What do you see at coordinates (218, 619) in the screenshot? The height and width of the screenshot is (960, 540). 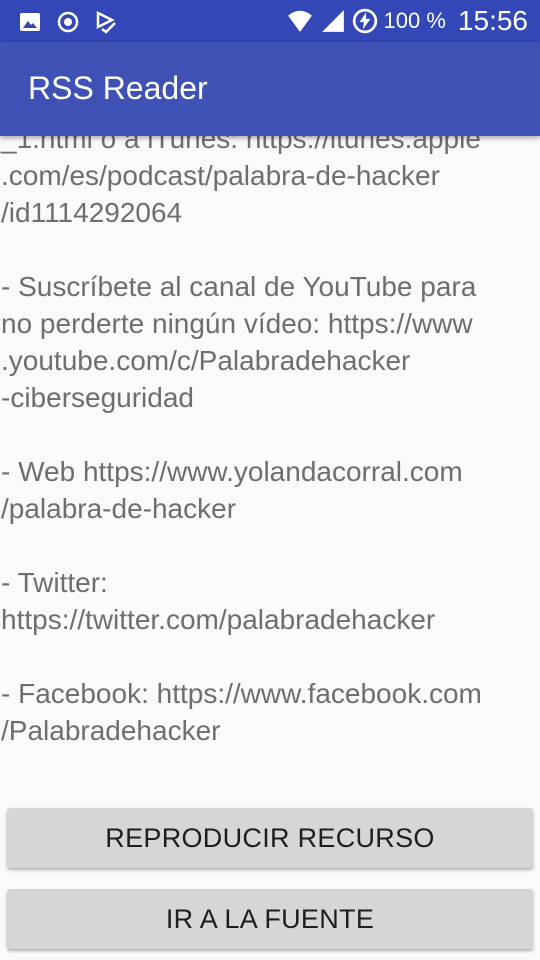 I see `text-line: https://twitter.com/palabradehacker` at bounding box center [218, 619].